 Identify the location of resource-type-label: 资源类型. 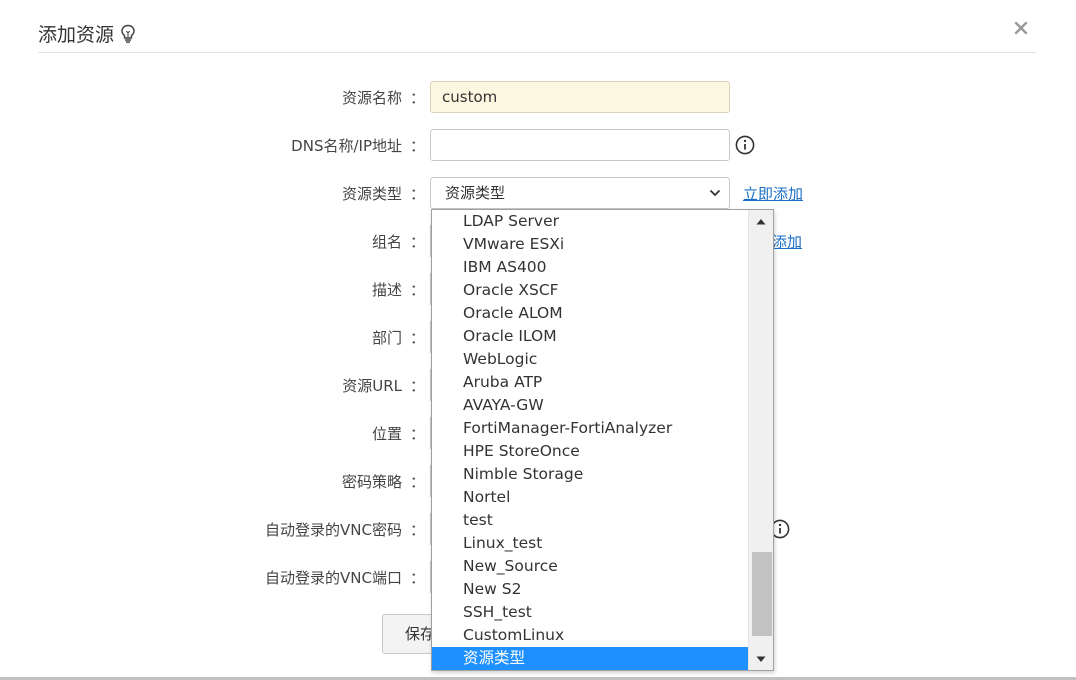
(371, 194).